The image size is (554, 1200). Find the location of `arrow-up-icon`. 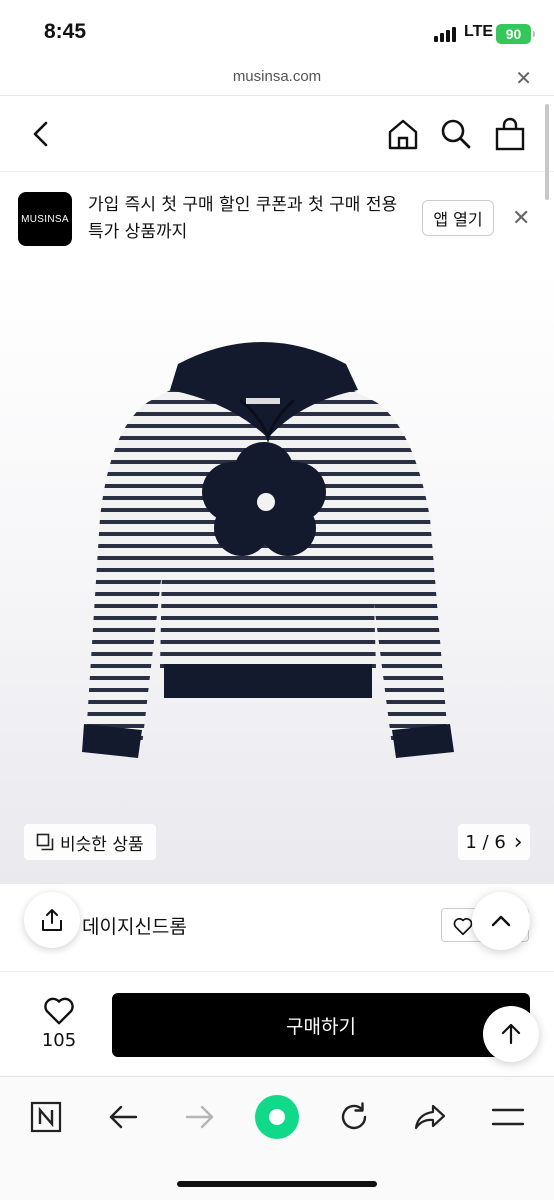

arrow-up-icon is located at coordinates (511, 1034).